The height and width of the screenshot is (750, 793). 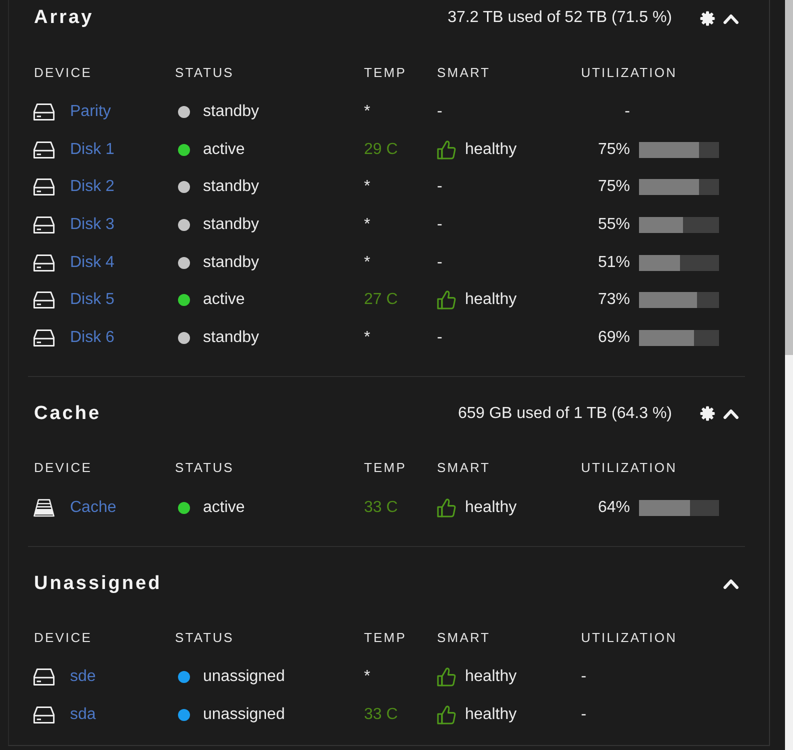 What do you see at coordinates (98, 583) in the screenshot?
I see `section-title: Unassigned` at bounding box center [98, 583].